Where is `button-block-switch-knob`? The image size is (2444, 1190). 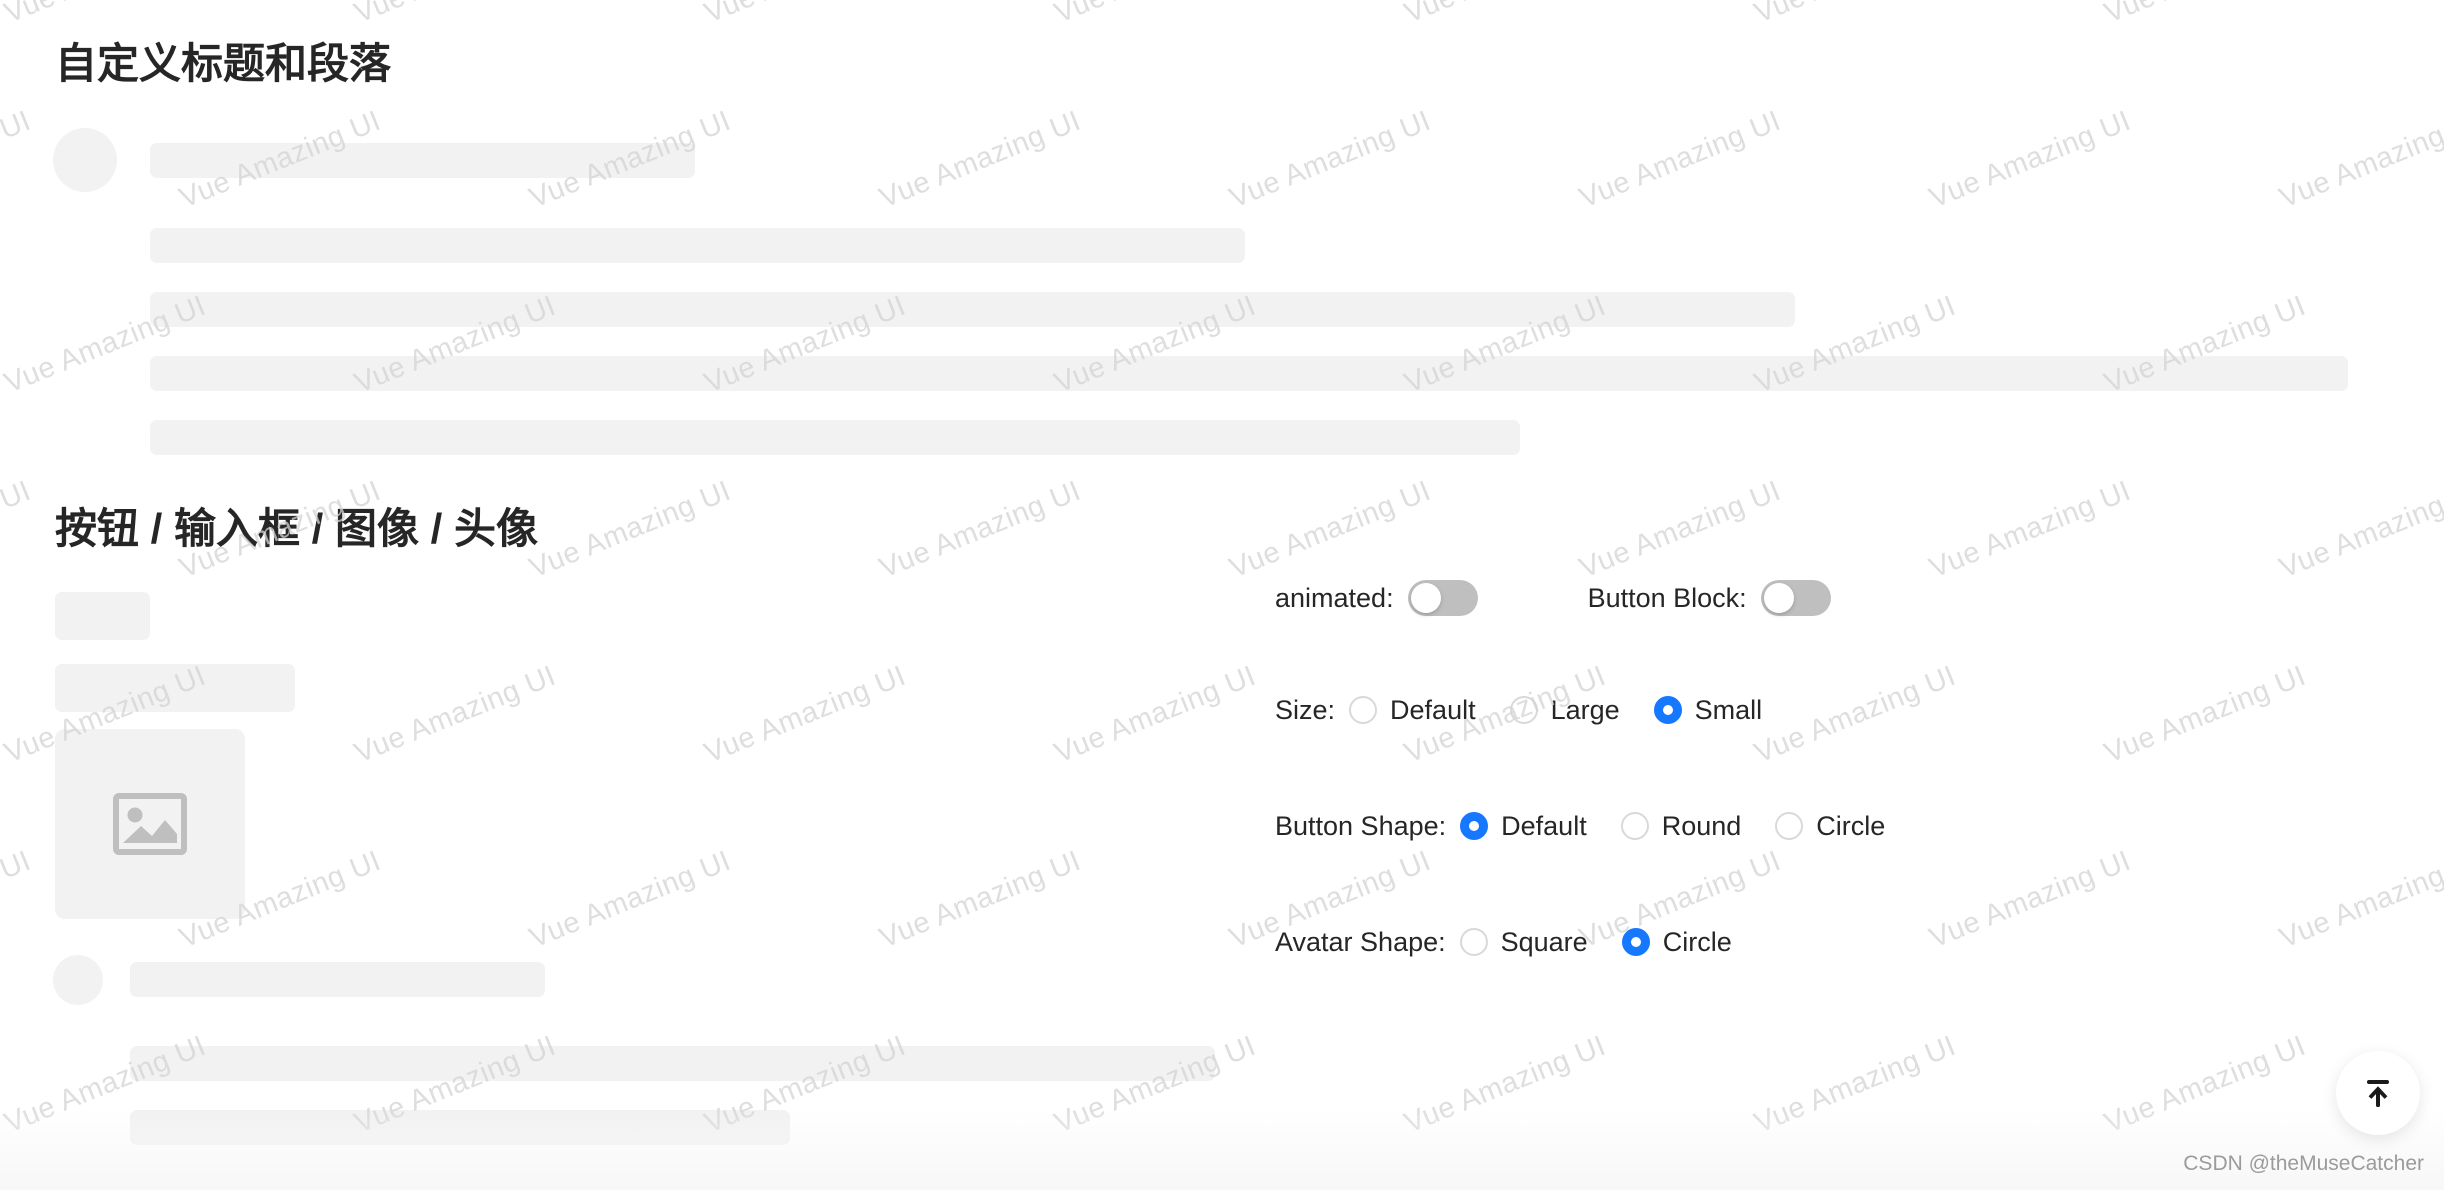
button-block-switch-knob is located at coordinates (1778, 598).